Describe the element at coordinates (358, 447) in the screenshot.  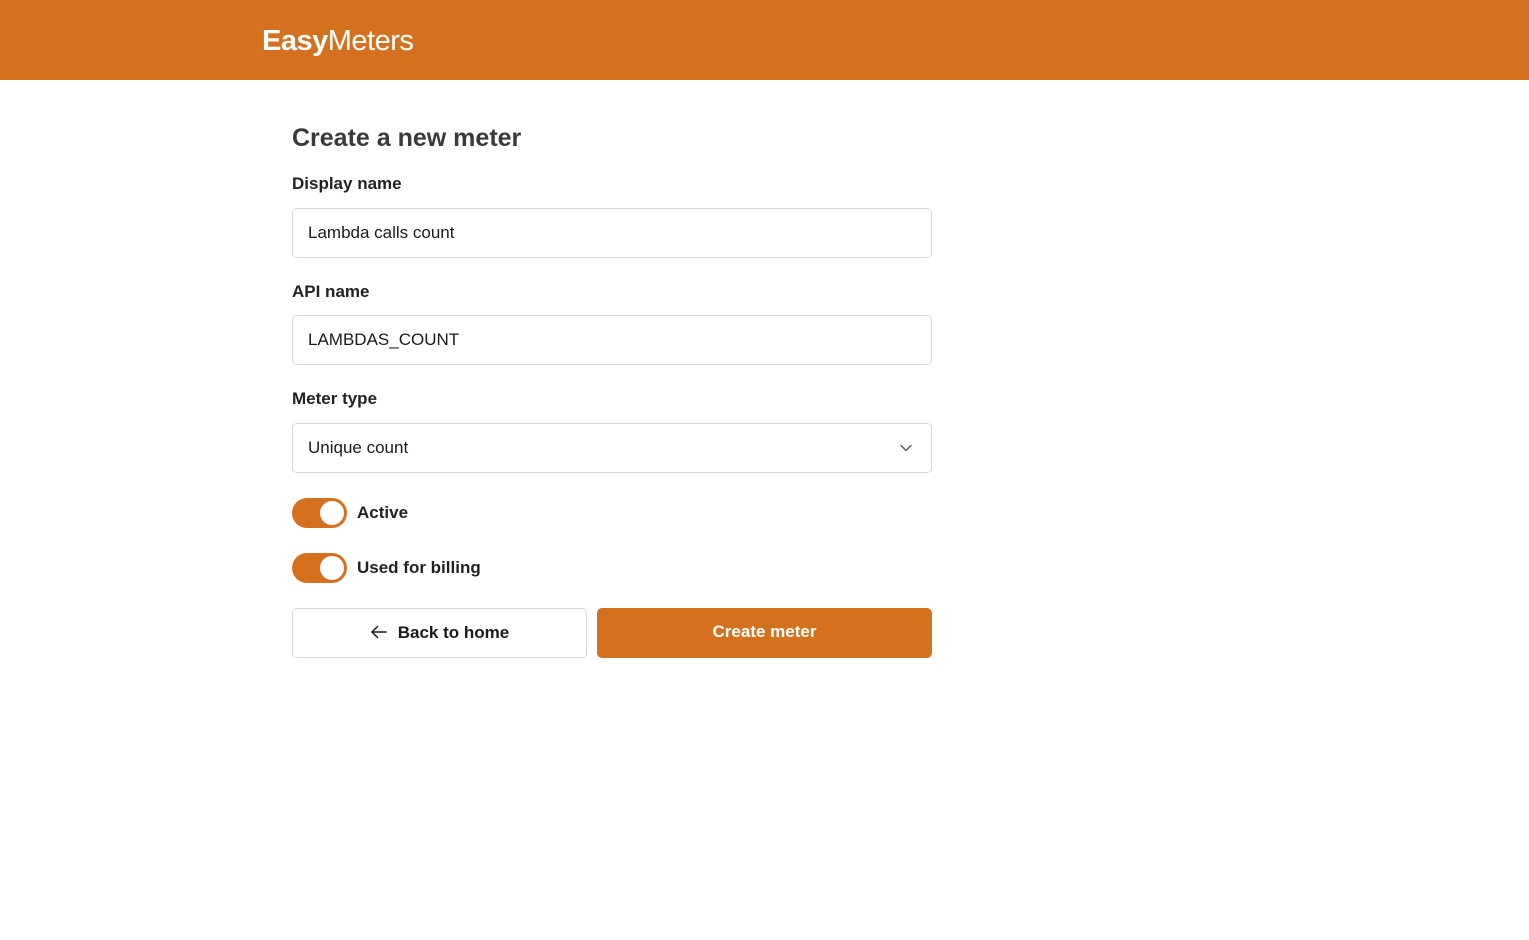
I see `meter-type-selected-value: Unique count` at that location.